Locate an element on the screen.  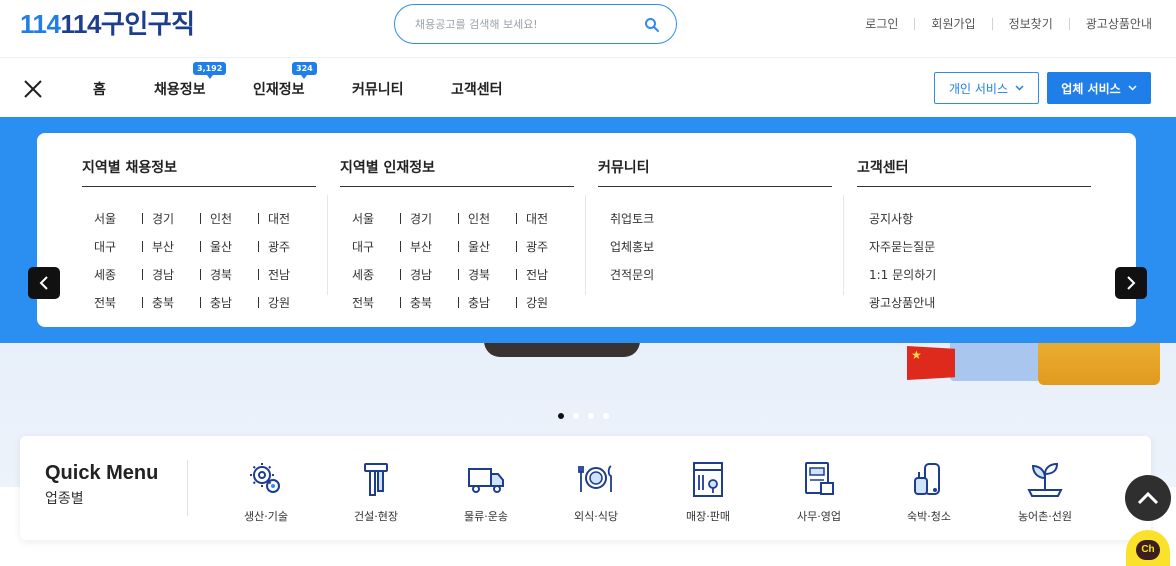
job-region-link: 경북 is located at coordinates (229, 274).